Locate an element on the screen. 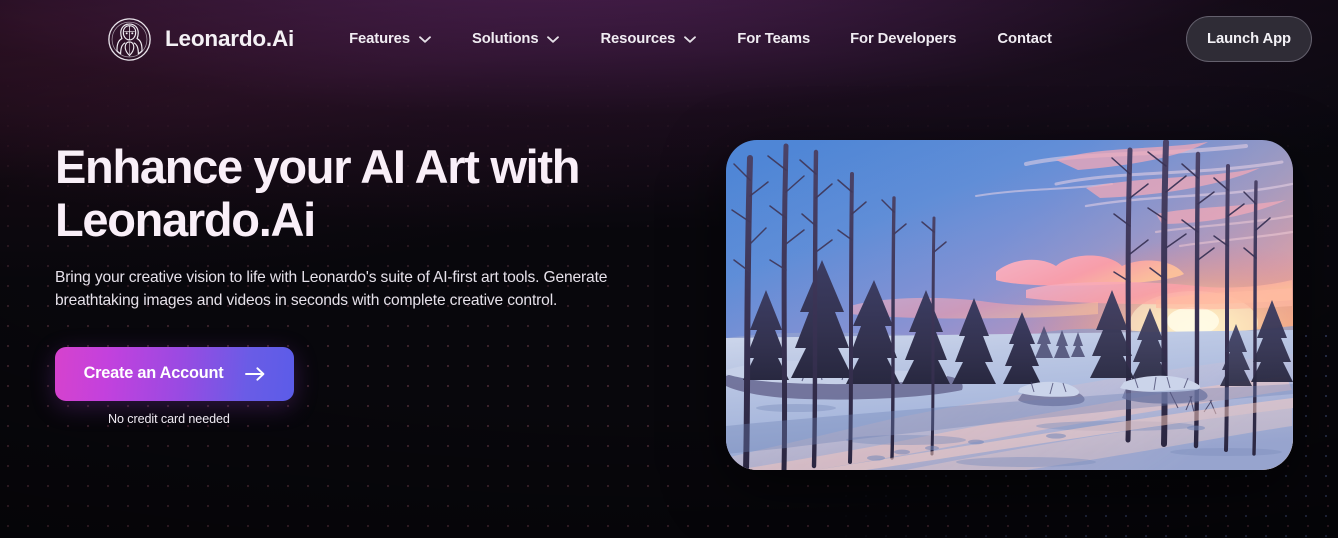  nav-label-contact: Contact is located at coordinates (1024, 39).